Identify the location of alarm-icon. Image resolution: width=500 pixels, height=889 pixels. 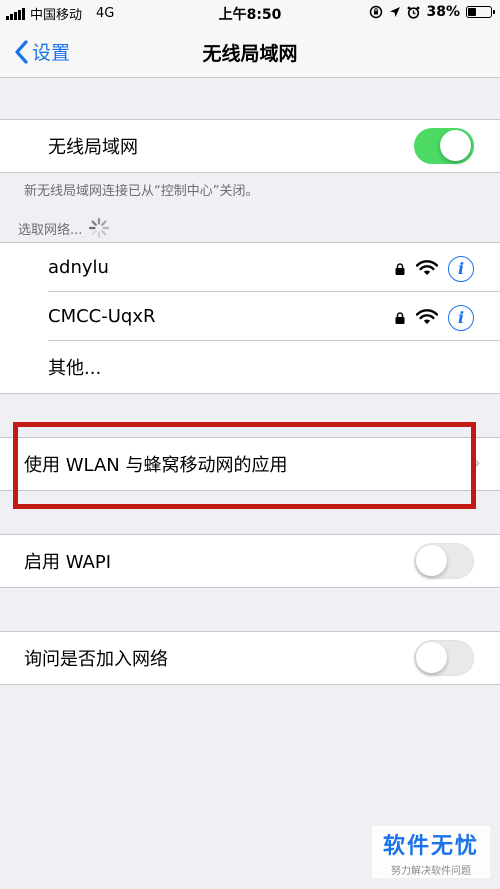
(414, 12).